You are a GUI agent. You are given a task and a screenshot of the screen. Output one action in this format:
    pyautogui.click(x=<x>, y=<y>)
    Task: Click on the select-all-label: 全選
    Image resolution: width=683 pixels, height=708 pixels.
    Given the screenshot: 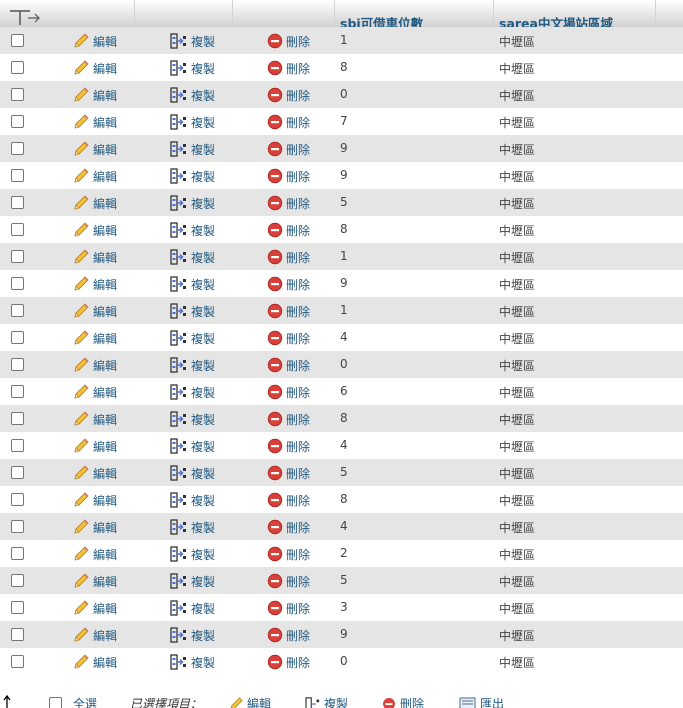 What is the action you would take?
    pyautogui.click(x=85, y=701)
    